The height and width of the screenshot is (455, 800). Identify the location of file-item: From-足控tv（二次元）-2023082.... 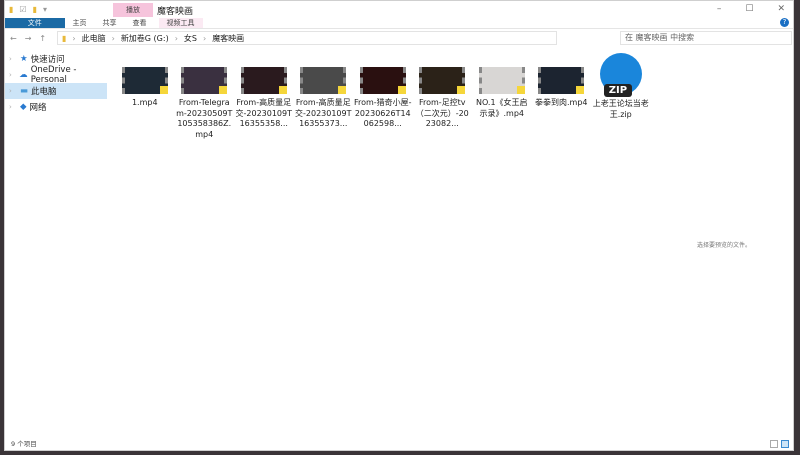
(443, 103).